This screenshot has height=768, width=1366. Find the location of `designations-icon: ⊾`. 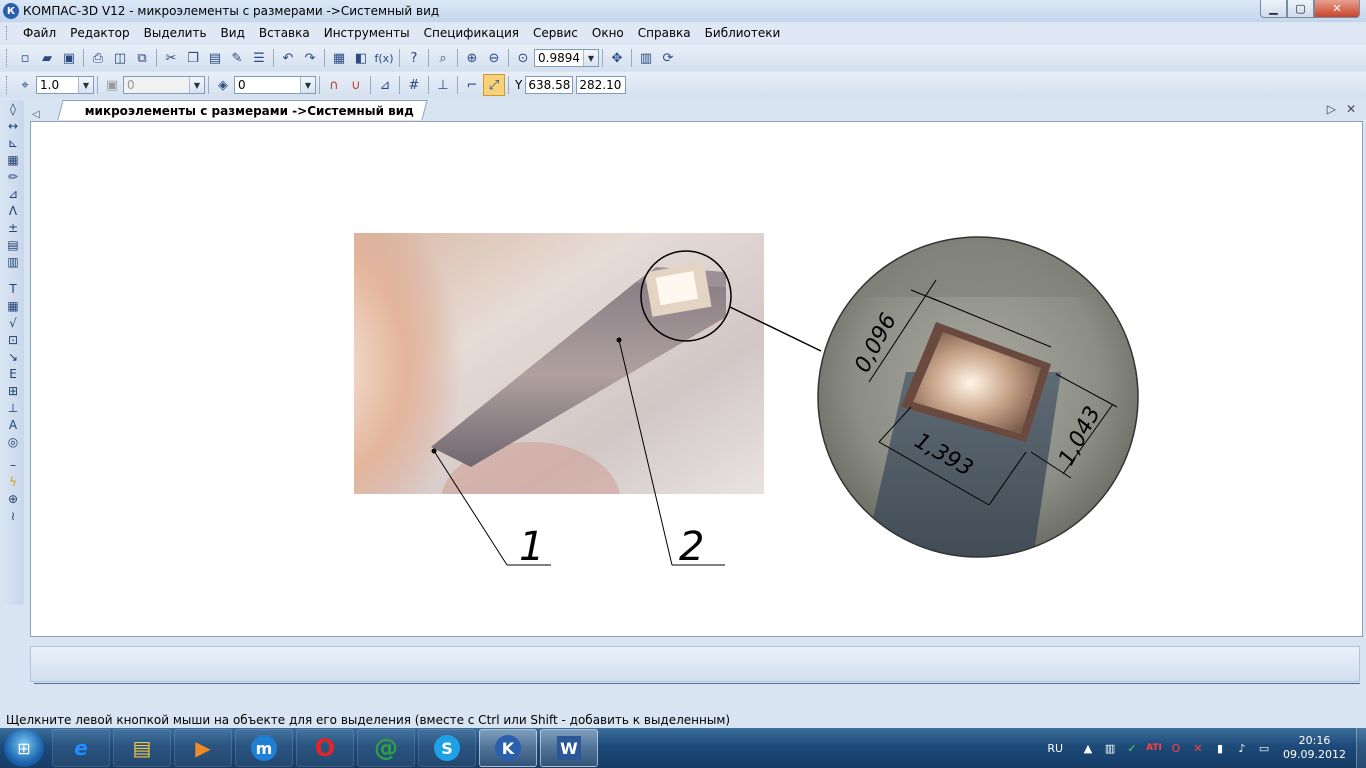

designations-icon: ⊾ is located at coordinates (13, 142).